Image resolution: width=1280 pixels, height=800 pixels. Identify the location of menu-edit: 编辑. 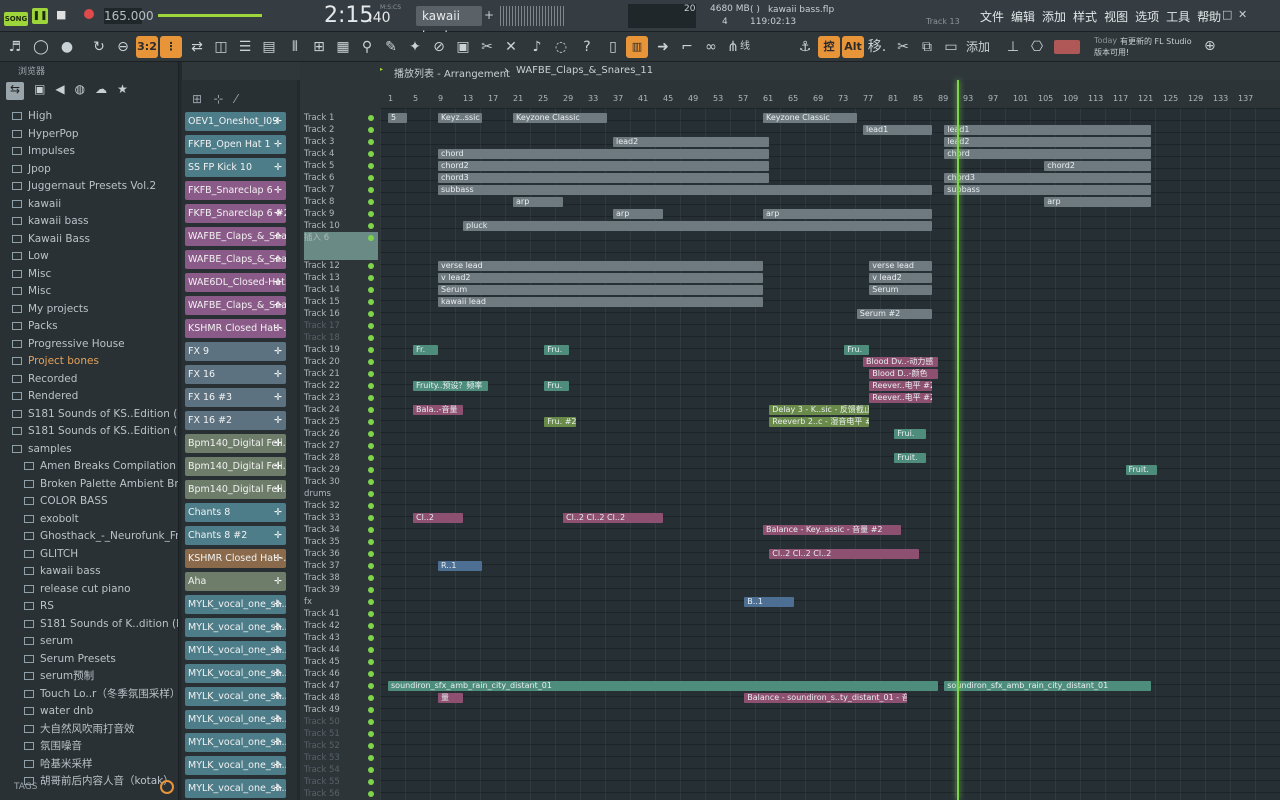
(1023, 16).